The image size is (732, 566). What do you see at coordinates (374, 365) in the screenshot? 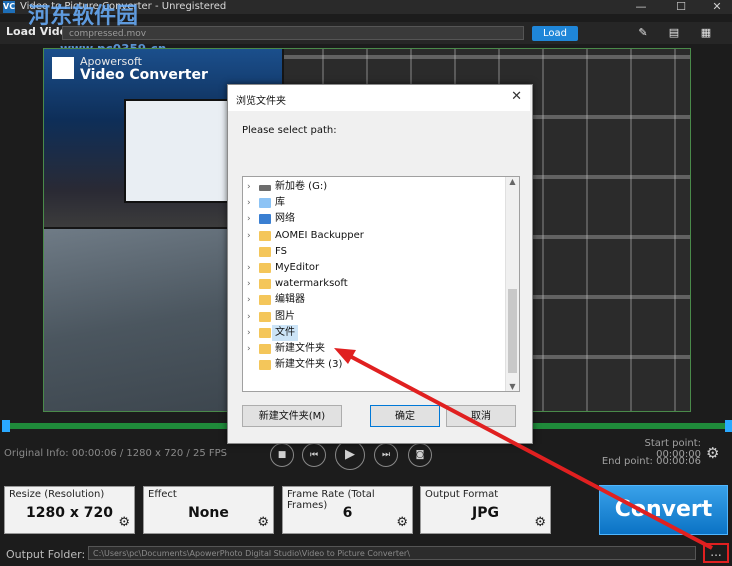
I see `tree-item: 新建文件夹 (3)` at bounding box center [374, 365].